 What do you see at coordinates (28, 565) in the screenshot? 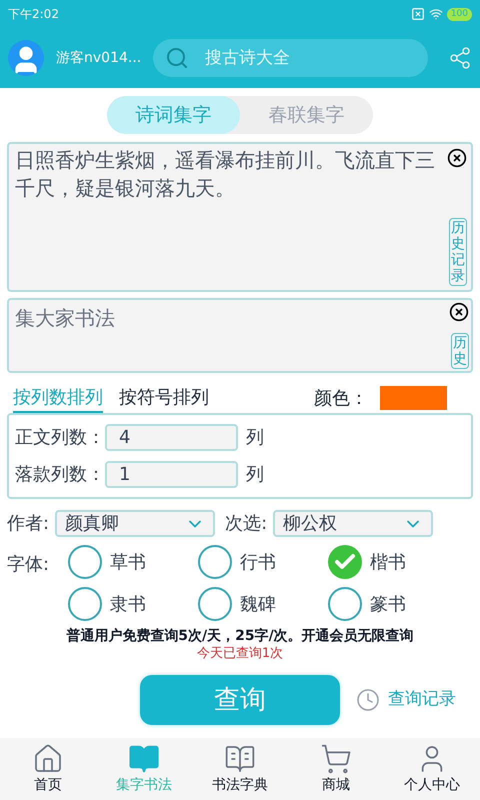
I see `font-label: 字体:` at bounding box center [28, 565].